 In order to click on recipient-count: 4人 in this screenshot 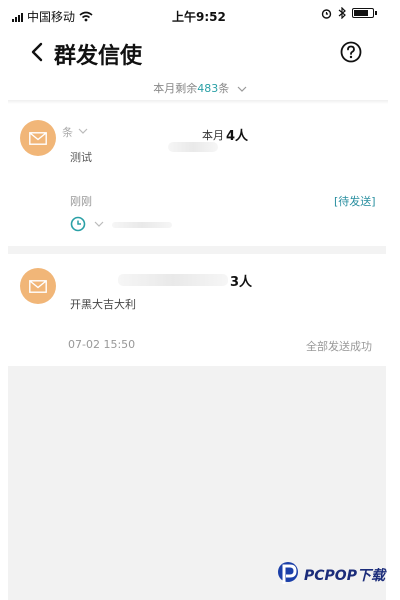, I will do `click(237, 136)`.